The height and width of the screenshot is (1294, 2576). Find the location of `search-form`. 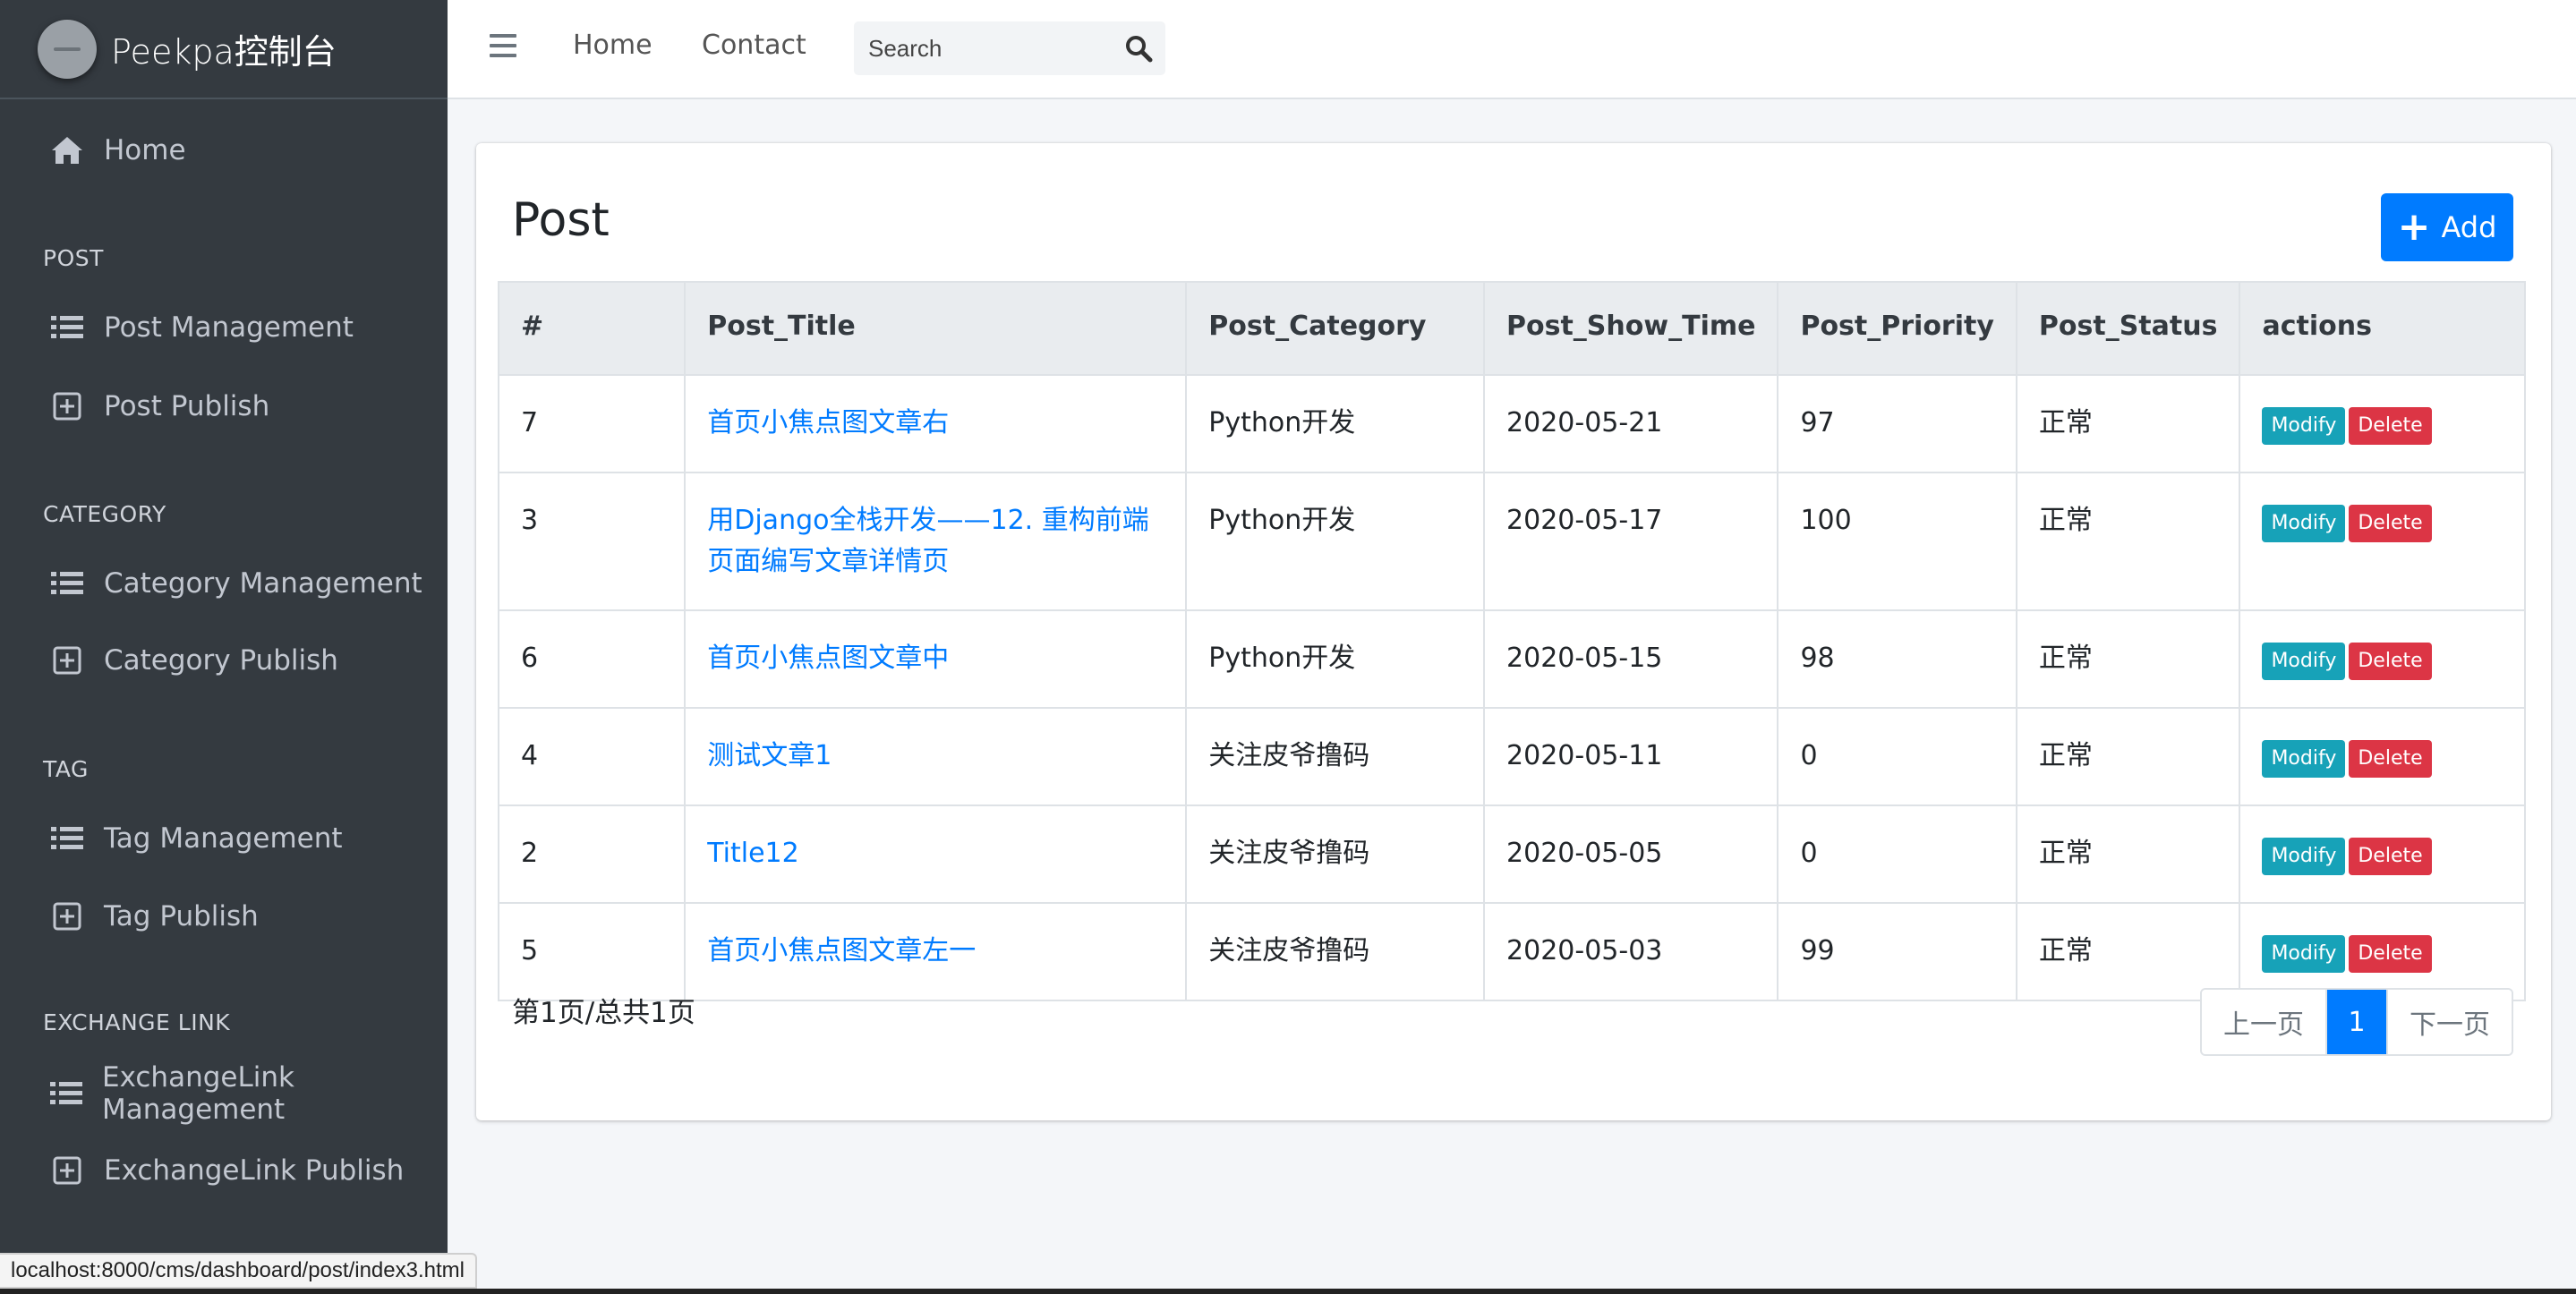

search-form is located at coordinates (1009, 48).